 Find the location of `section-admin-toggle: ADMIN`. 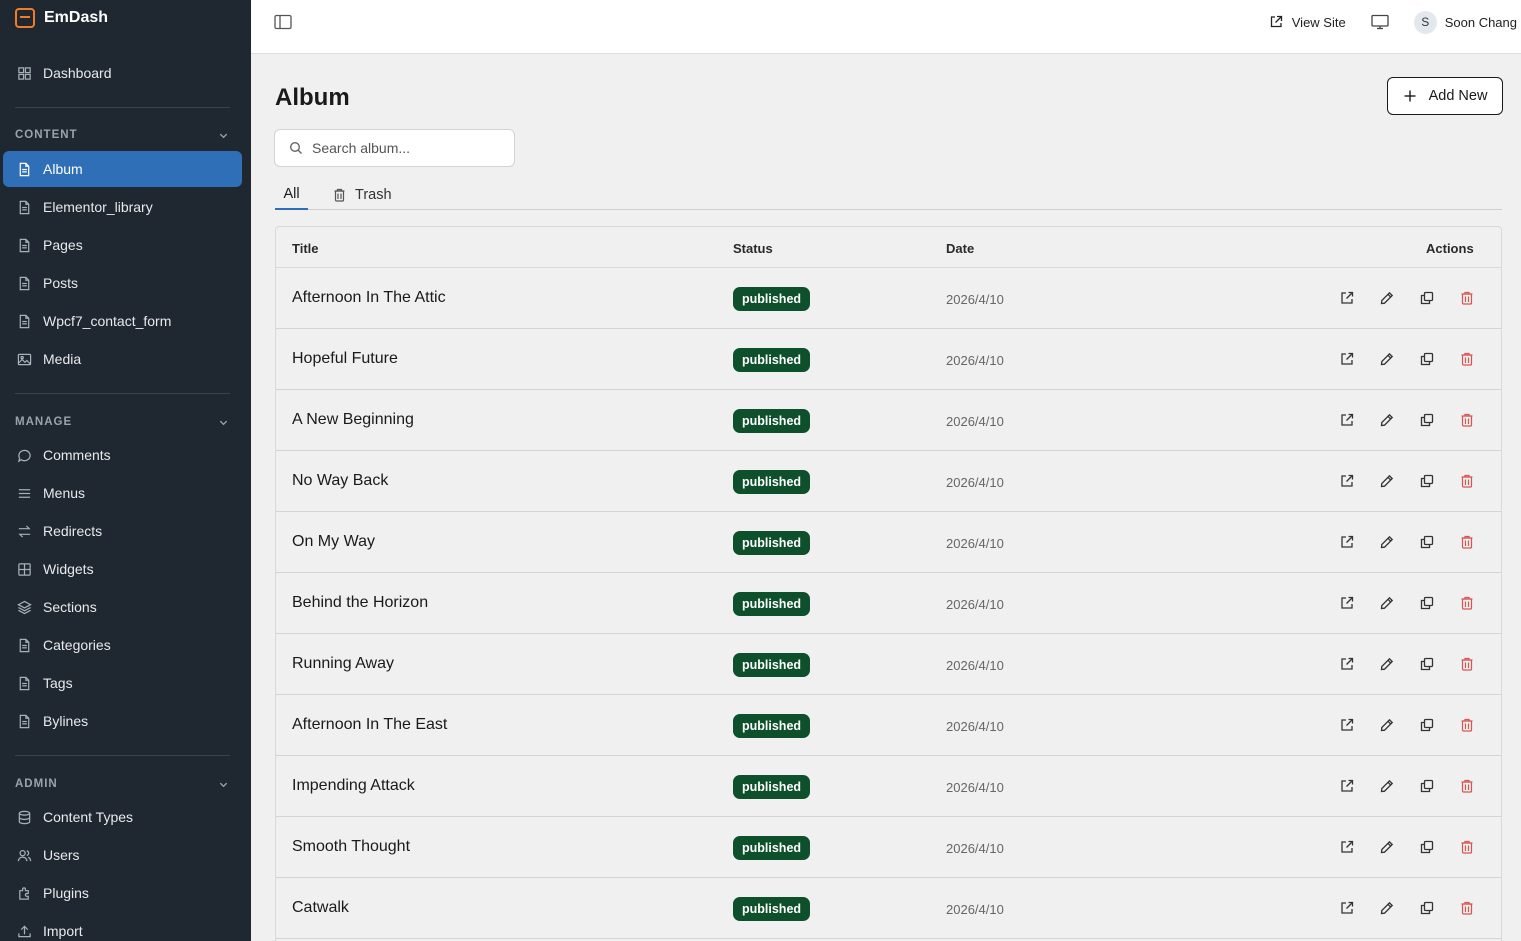

section-admin-toggle: ADMIN is located at coordinates (125, 784).